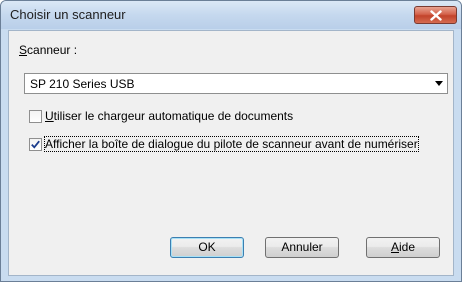 The image size is (462, 282). What do you see at coordinates (68, 14) in the screenshot?
I see `window-title: Choisir un scanneur` at bounding box center [68, 14].